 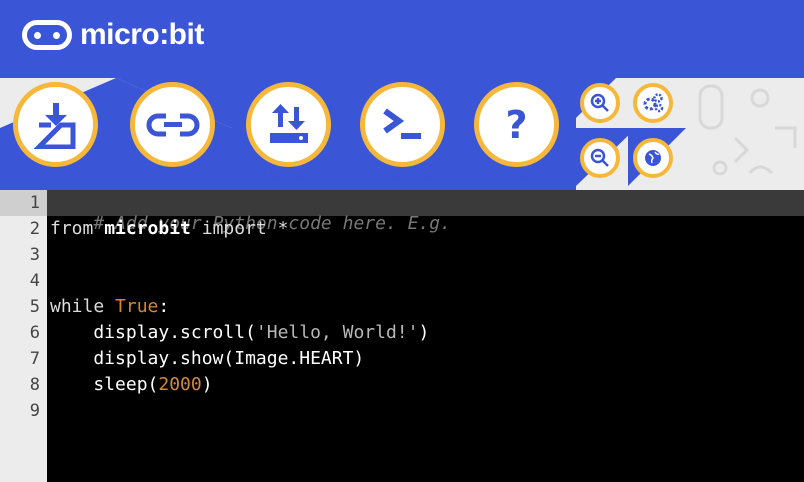 I want to click on line-number: 6, so click(x=34, y=333).